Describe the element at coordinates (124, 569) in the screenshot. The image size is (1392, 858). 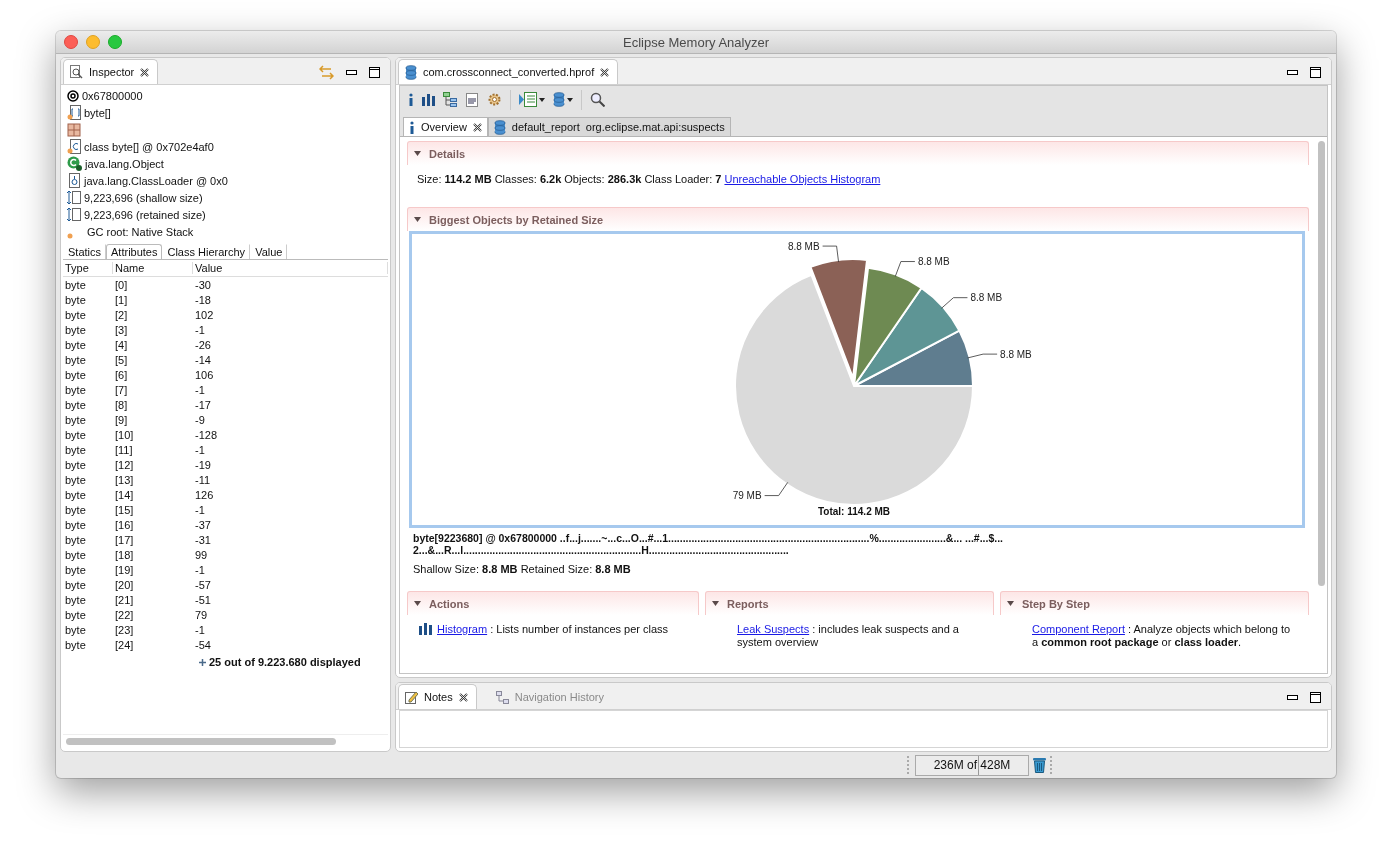
I see `table-cell-text: [19]` at that location.